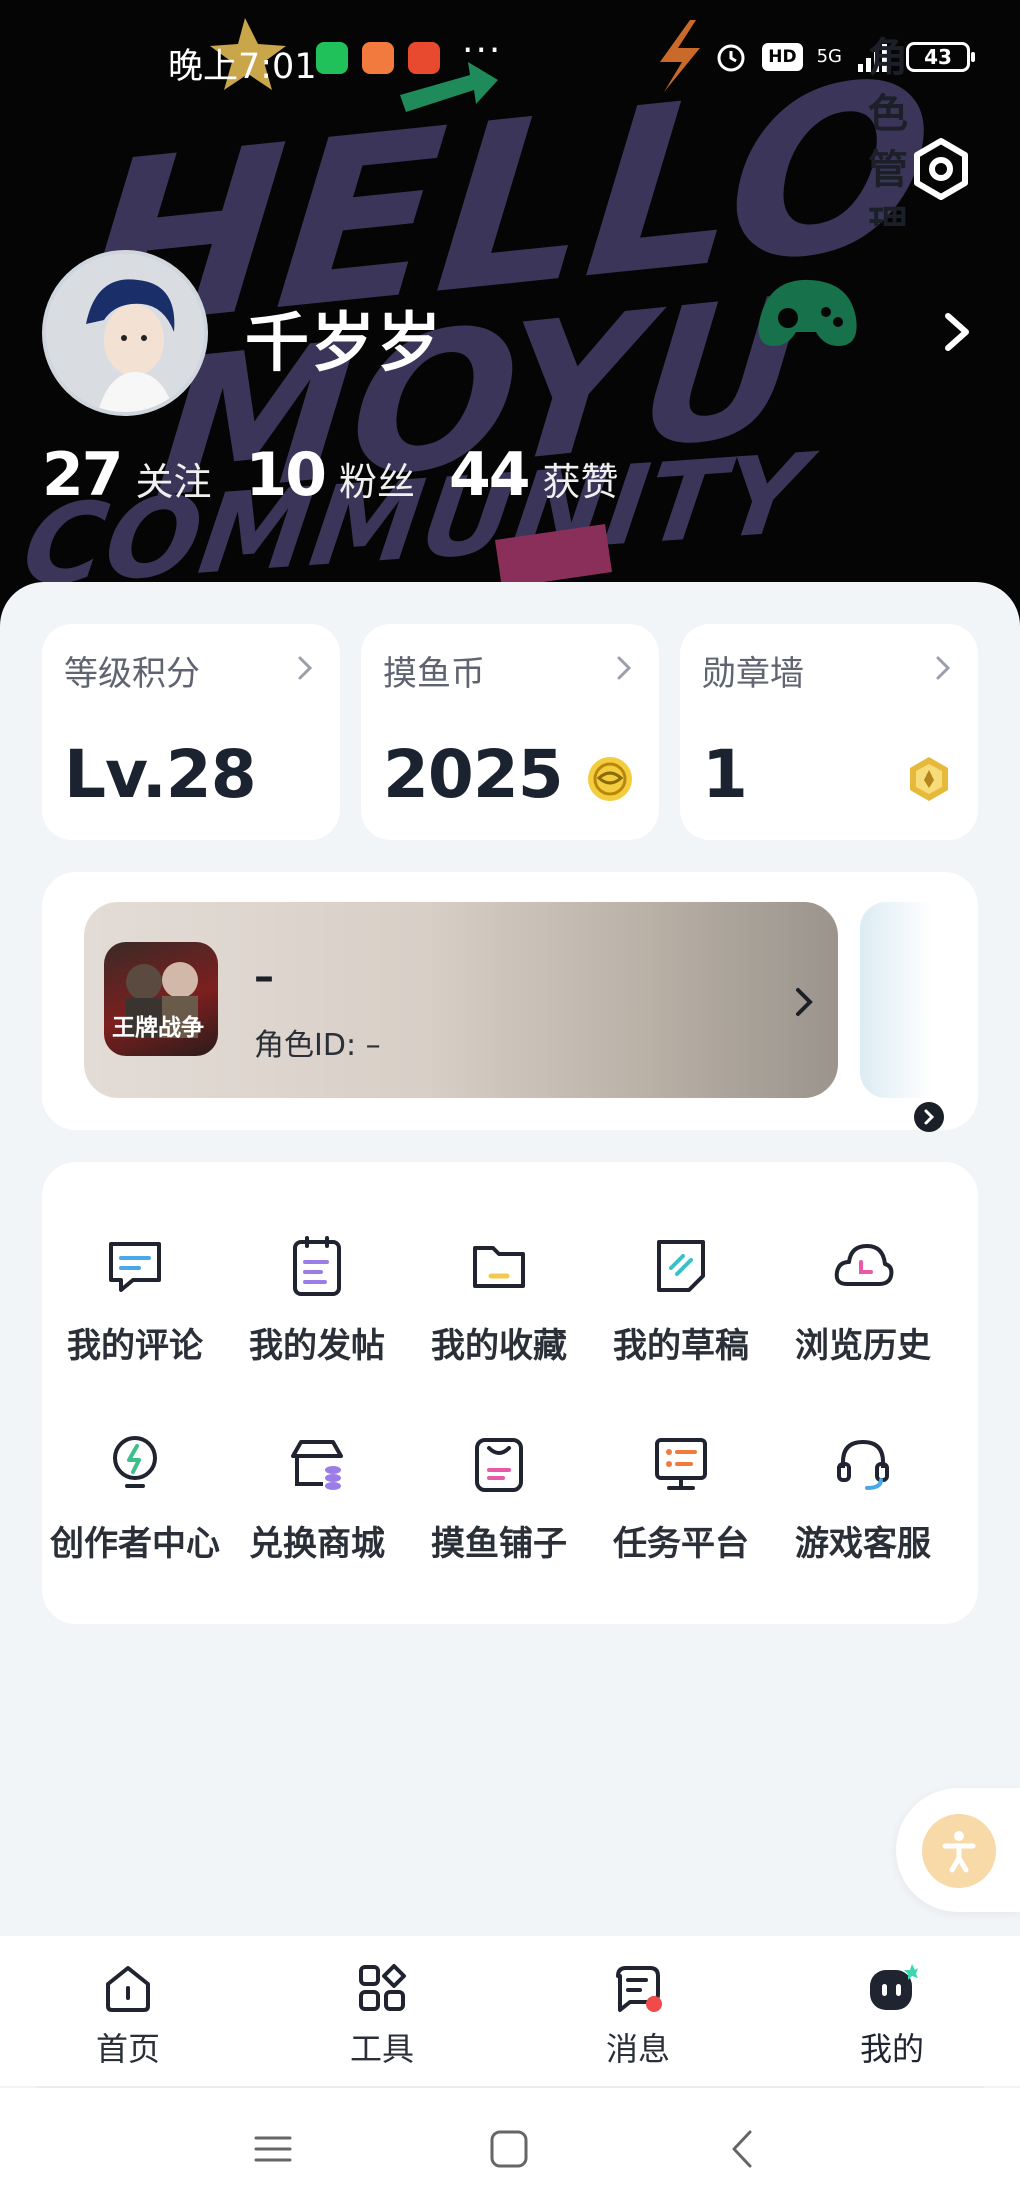  I want to click on accessibility-icon, so click(959, 1852).